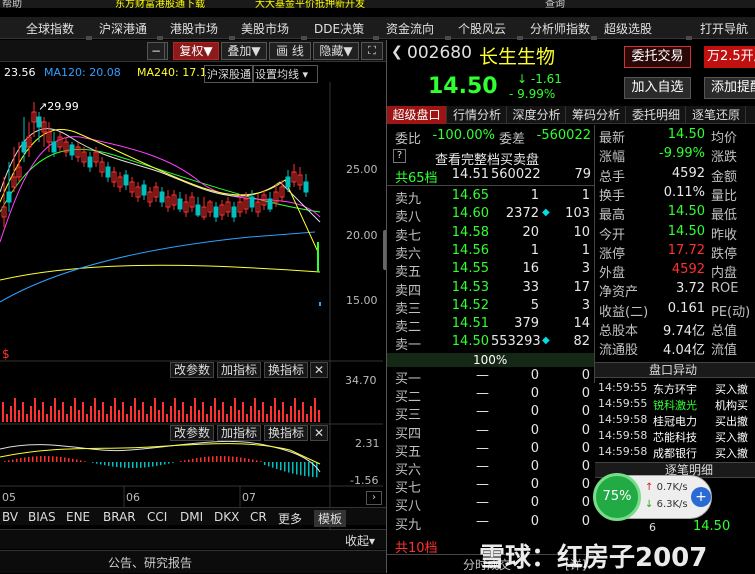  What do you see at coordinates (265, 28) in the screenshot?
I see `menu-us-market: 美股市场` at bounding box center [265, 28].